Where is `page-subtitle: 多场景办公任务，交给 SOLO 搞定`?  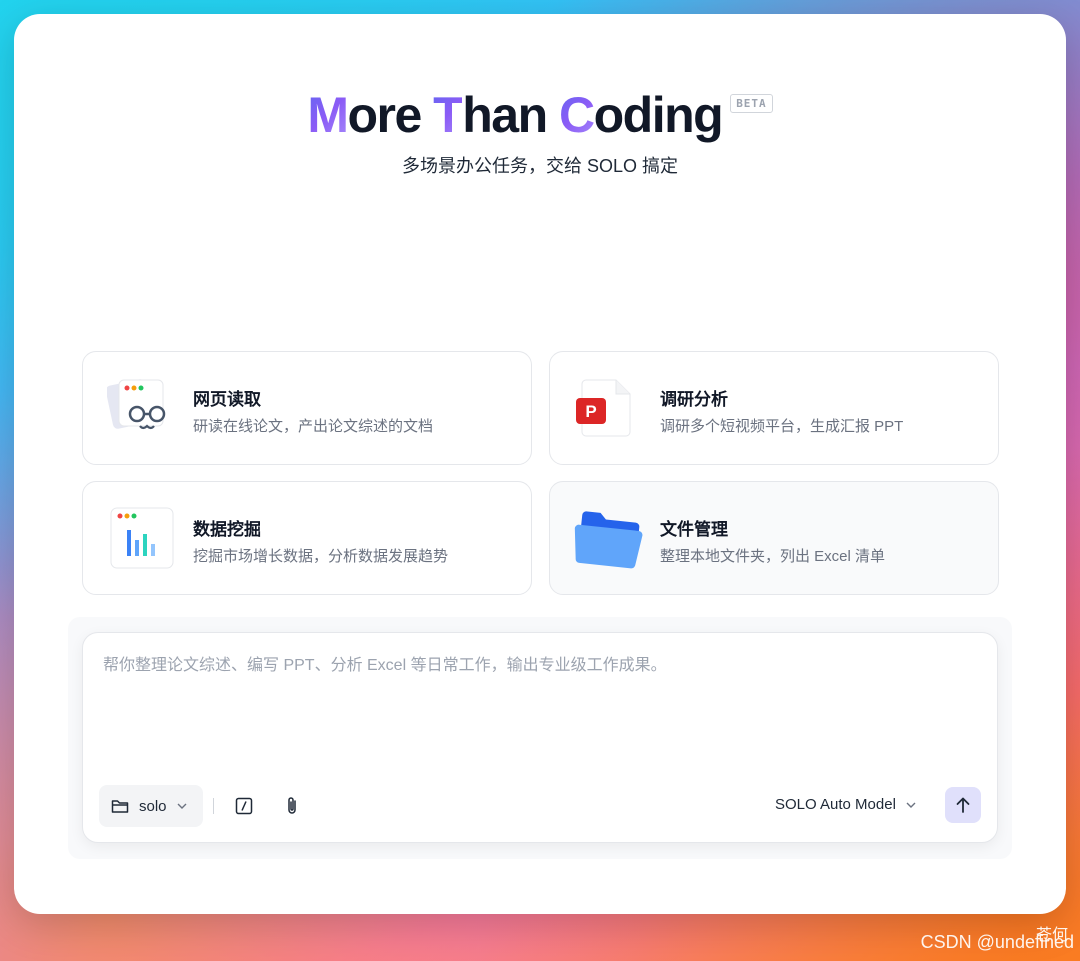
page-subtitle: 多场景办公任务，交给 SOLO 搞定 is located at coordinates (540, 166).